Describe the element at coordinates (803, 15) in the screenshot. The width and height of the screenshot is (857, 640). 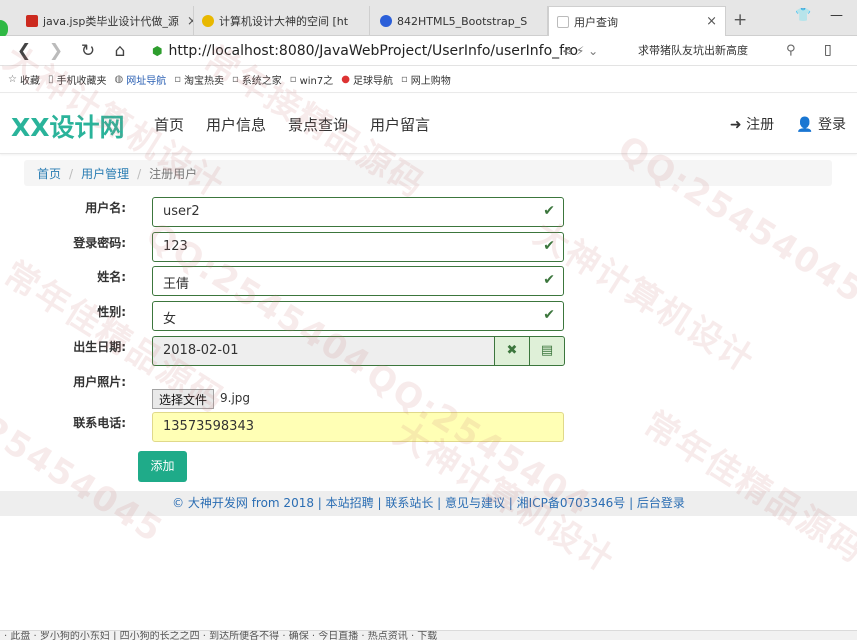
I see `shirt-icon: 👕` at that location.